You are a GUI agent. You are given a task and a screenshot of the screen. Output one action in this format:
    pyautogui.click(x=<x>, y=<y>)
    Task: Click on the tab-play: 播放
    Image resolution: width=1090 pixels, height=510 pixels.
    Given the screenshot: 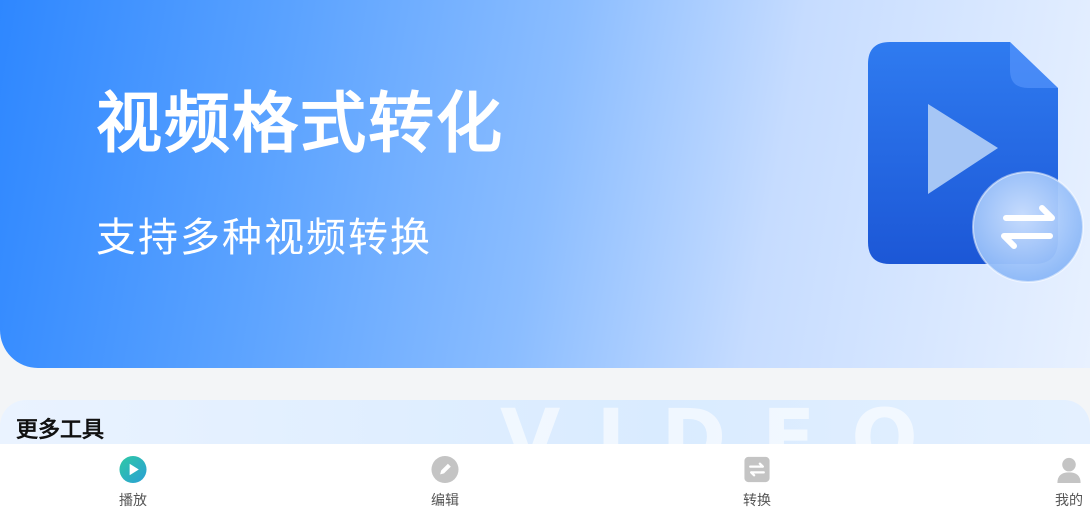 What is the action you would take?
    pyautogui.click(x=133, y=477)
    